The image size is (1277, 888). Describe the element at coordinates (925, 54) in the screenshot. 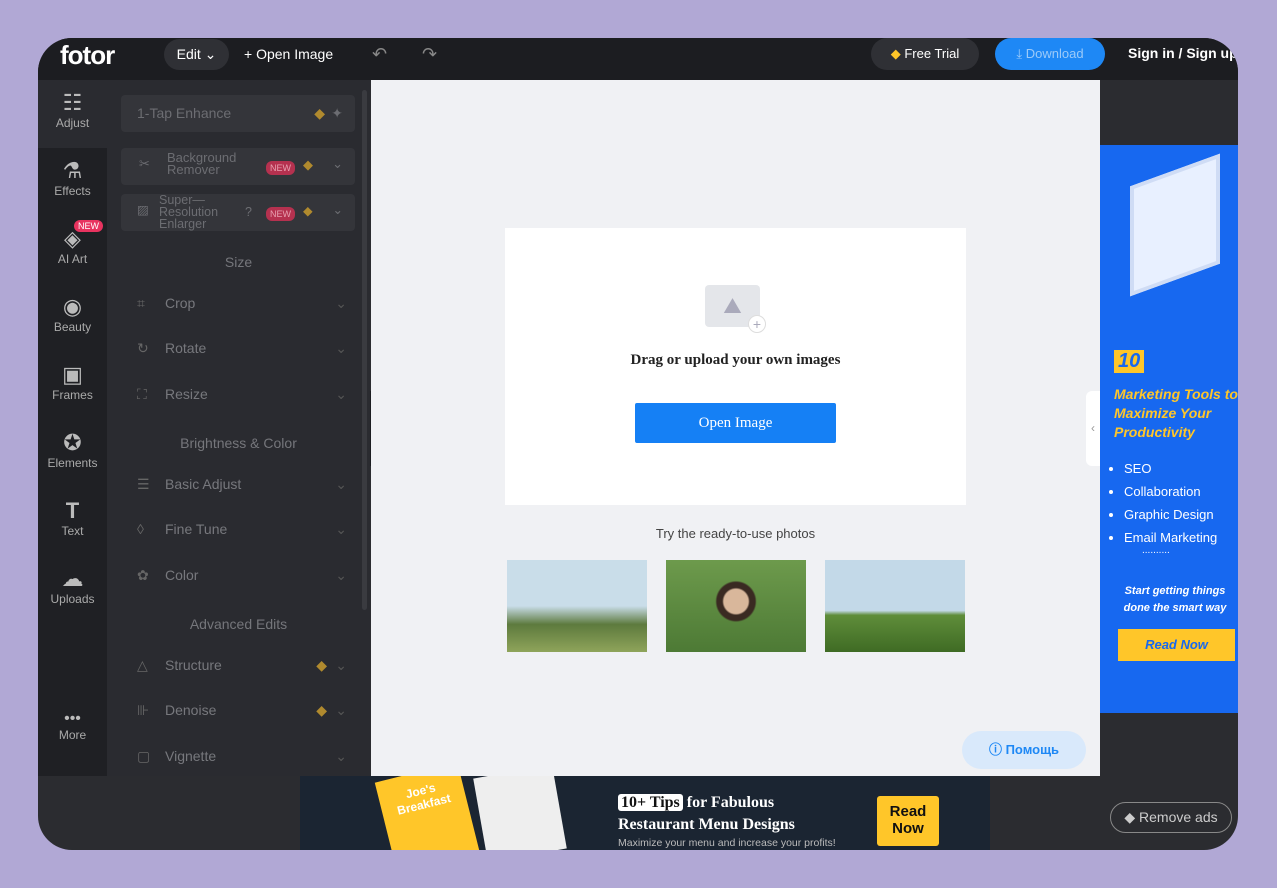

I see `free-trial-button: ◆ Free Trial` at that location.